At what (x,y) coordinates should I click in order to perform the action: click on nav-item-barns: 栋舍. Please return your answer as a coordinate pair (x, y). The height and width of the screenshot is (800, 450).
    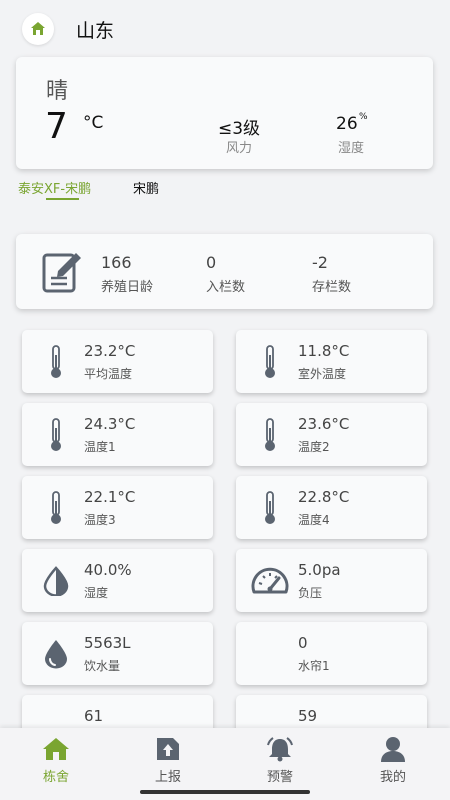
    Looking at the image, I should click on (56, 759).